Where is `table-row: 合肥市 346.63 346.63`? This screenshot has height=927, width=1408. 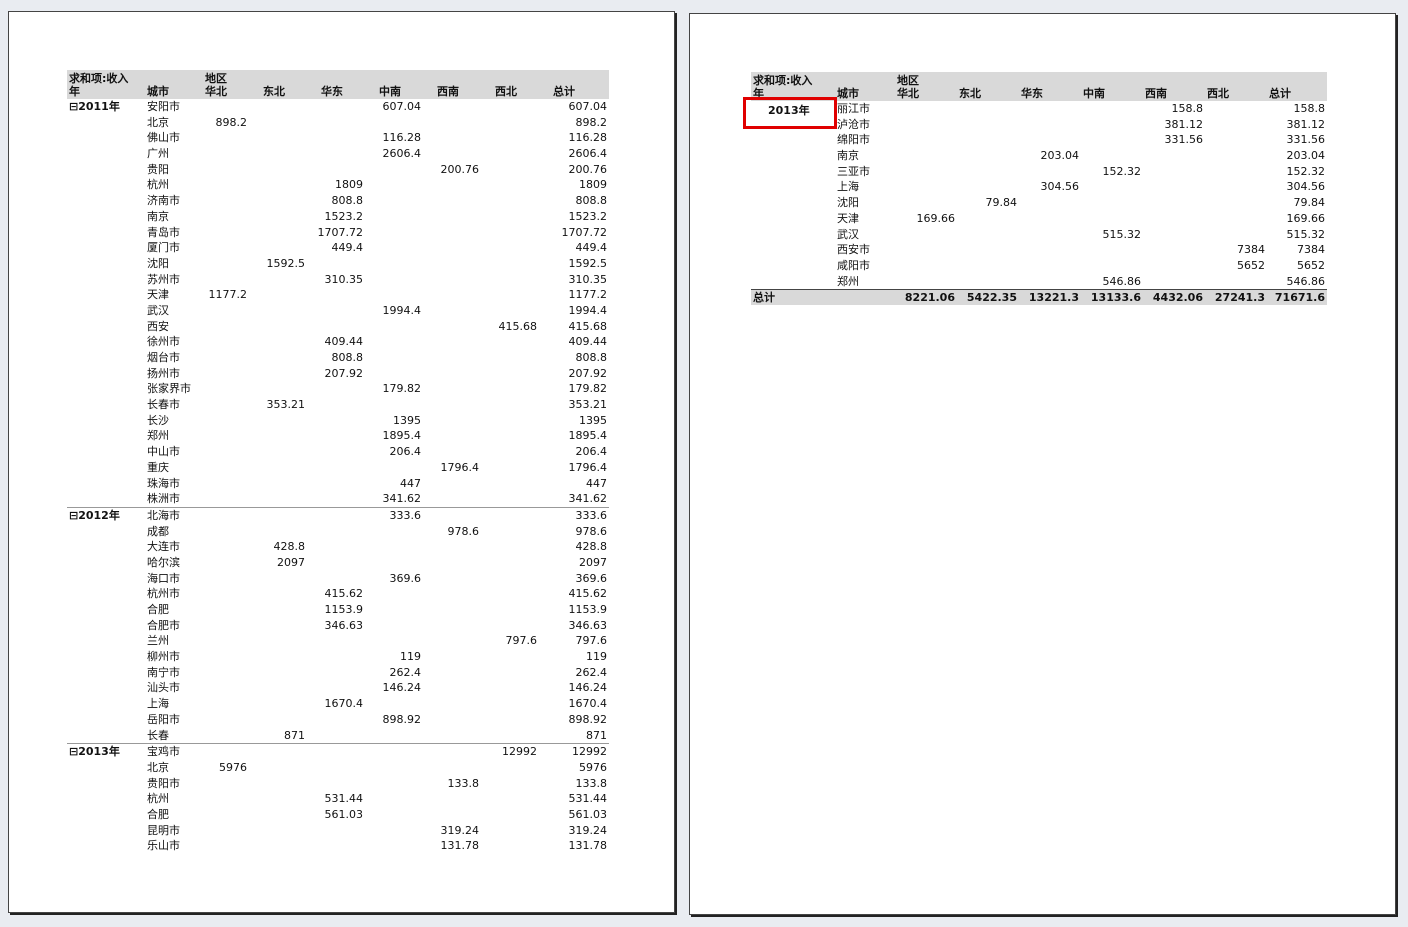
table-row: 合肥市 346.63 346.63 is located at coordinates (338, 626).